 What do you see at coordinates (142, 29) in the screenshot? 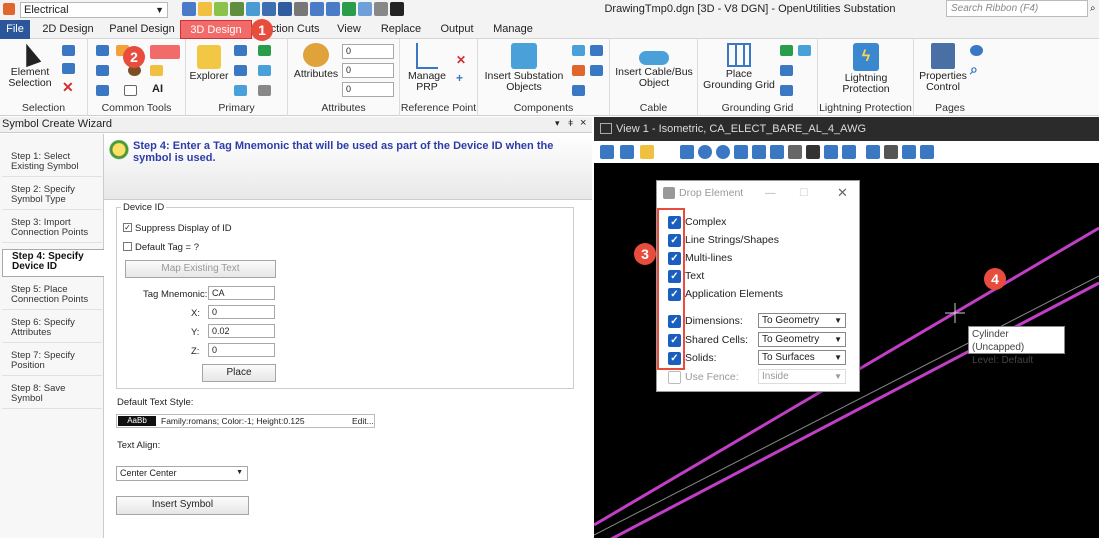
I see `tab-panel-design: Panel Design` at bounding box center [142, 29].